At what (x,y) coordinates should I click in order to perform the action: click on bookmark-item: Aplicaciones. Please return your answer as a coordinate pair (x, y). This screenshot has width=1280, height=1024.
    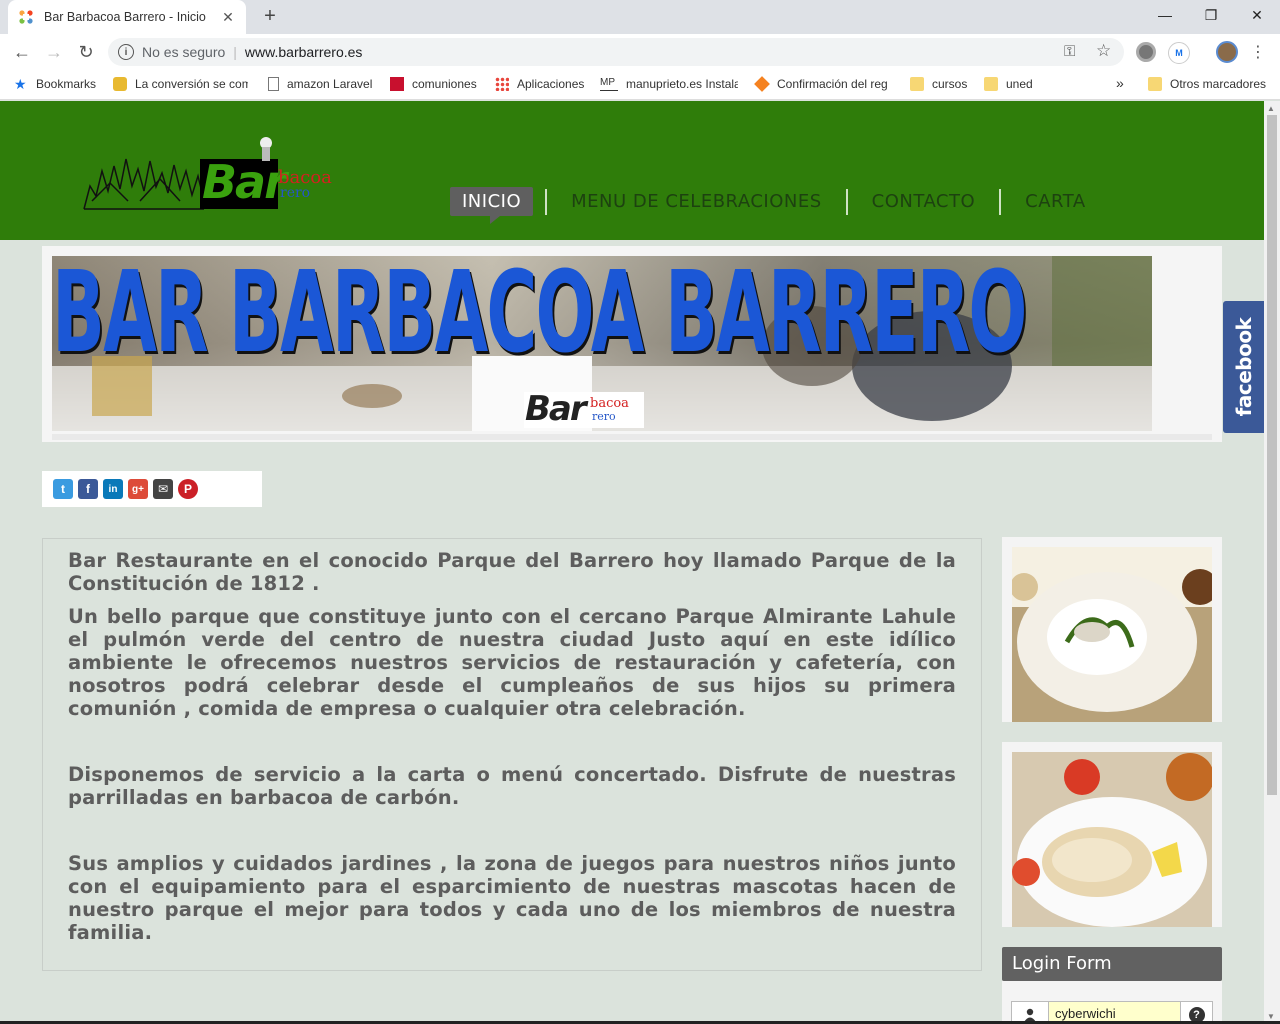
    Looking at the image, I should click on (539, 84).